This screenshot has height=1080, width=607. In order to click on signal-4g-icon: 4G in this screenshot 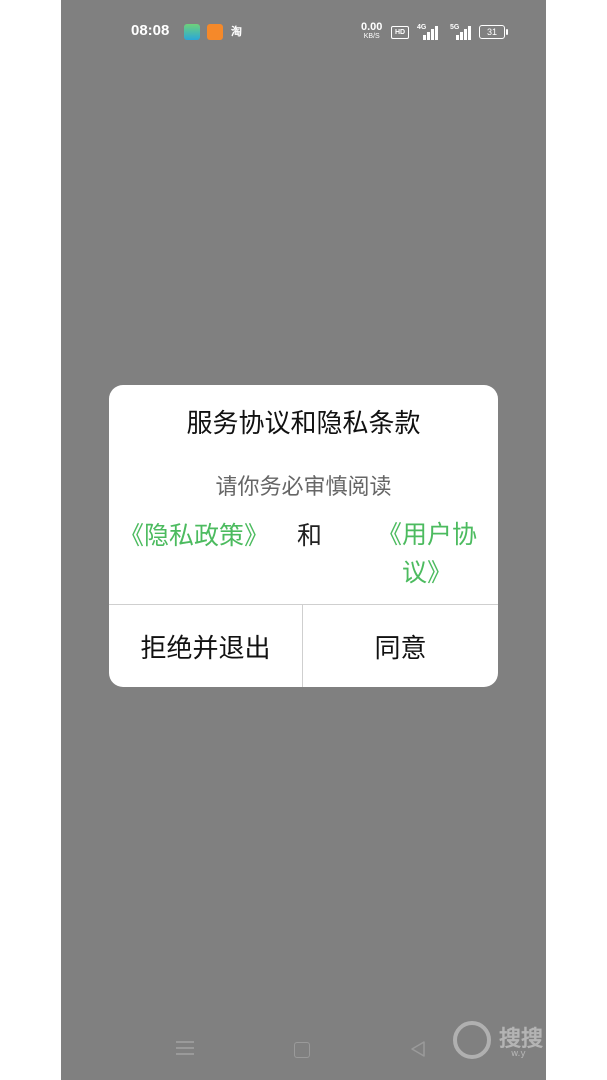, I will do `click(428, 32)`.